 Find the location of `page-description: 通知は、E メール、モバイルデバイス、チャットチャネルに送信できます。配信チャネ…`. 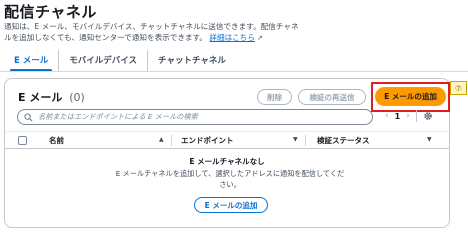

page-description: 通知は、E メール、モバイルデバイス、チャットチャネルに送信できます。配信チャネ… is located at coordinates (154, 32).